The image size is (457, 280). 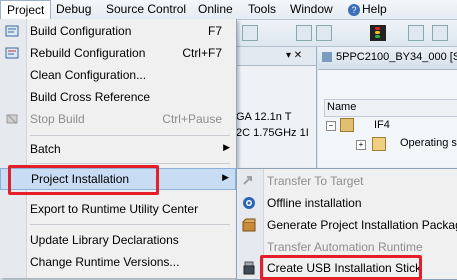 I want to click on transfer-to-target-label: Transfer To Target, so click(x=315, y=181).